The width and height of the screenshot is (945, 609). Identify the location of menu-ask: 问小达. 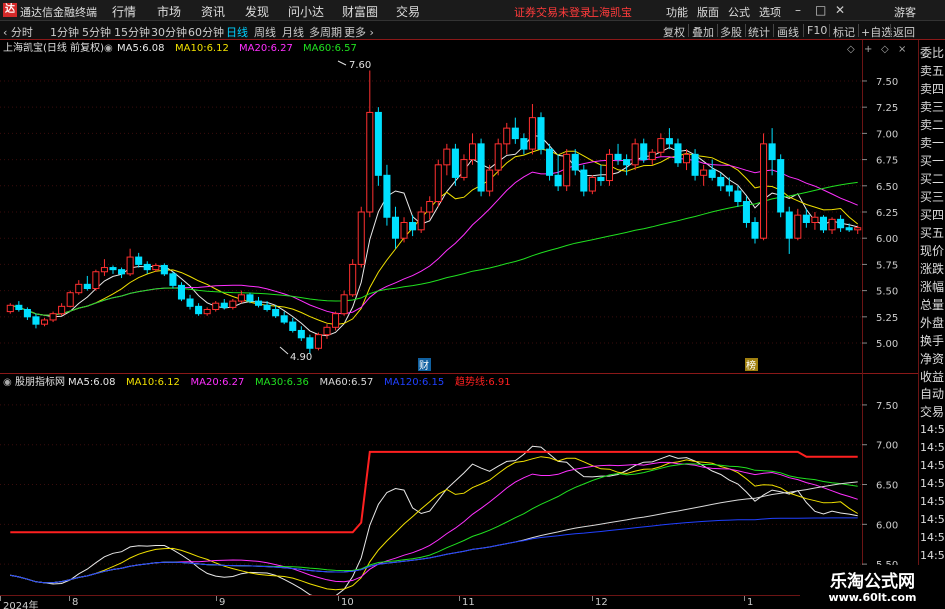
(306, 11).